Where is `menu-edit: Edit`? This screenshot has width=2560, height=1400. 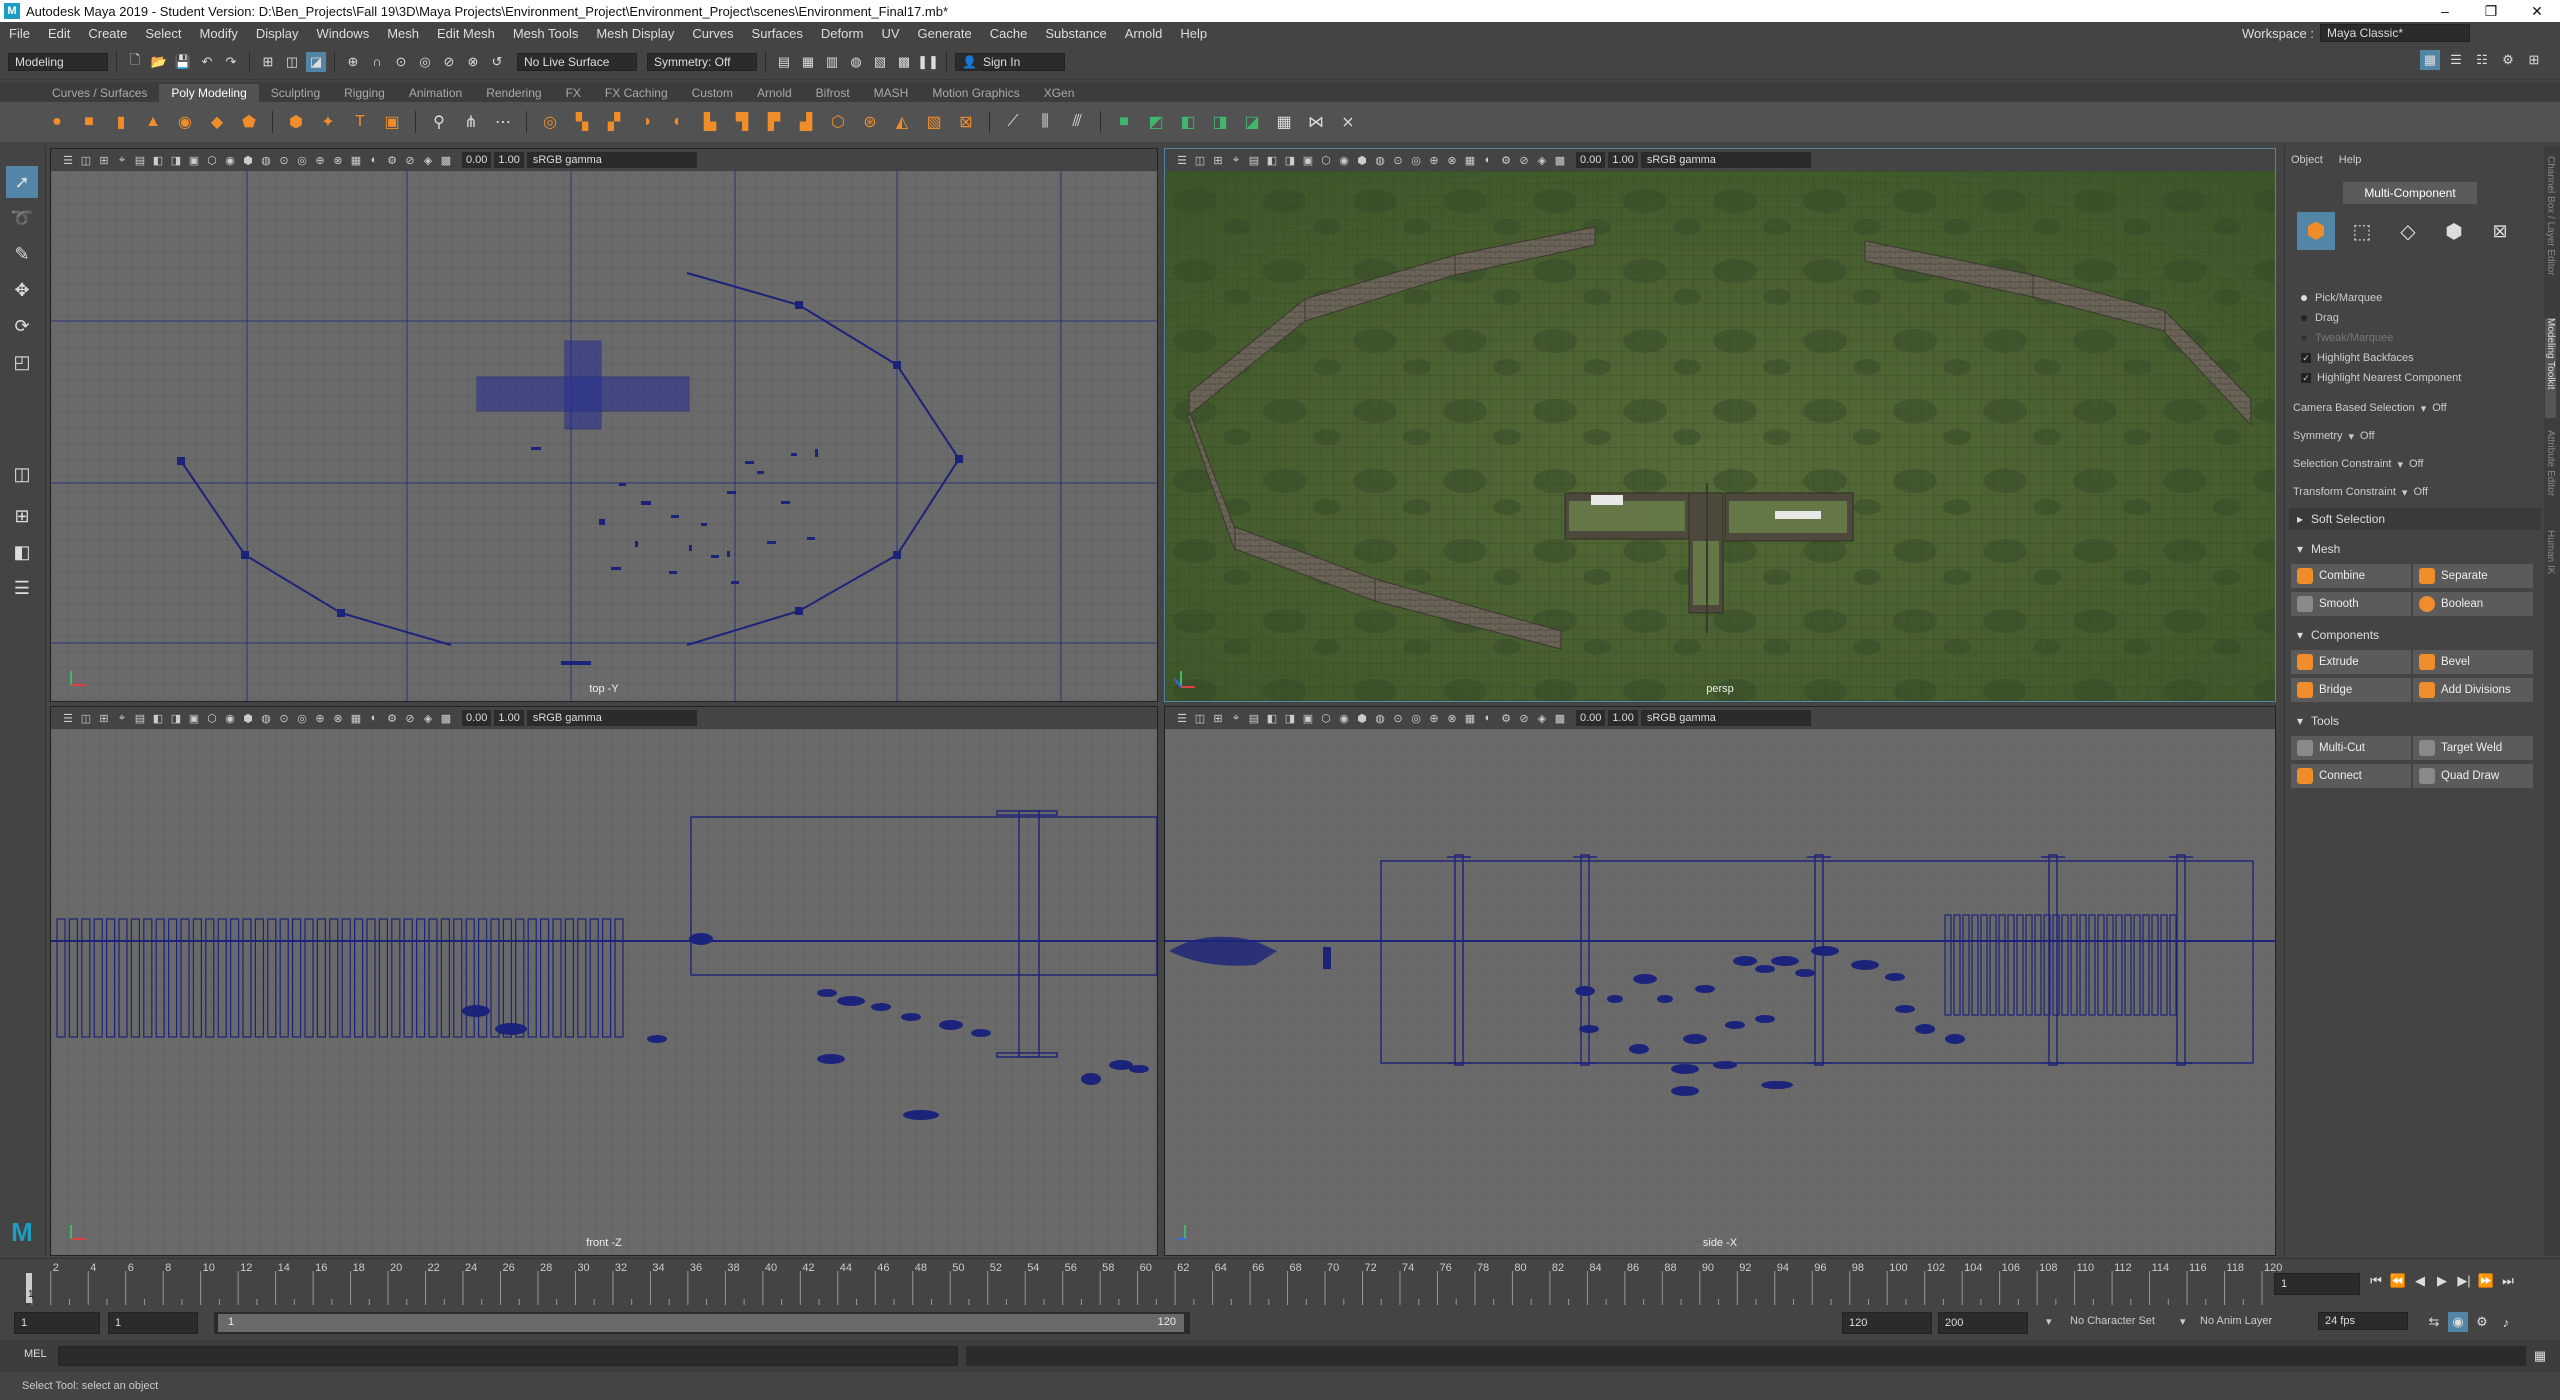 menu-edit: Edit is located at coordinates (59, 33).